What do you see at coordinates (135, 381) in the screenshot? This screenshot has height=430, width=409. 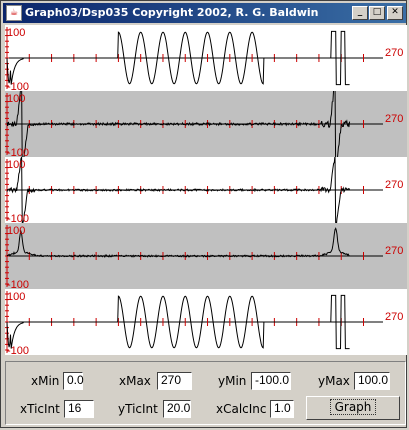 I see `xmax-label: xMax` at bounding box center [135, 381].